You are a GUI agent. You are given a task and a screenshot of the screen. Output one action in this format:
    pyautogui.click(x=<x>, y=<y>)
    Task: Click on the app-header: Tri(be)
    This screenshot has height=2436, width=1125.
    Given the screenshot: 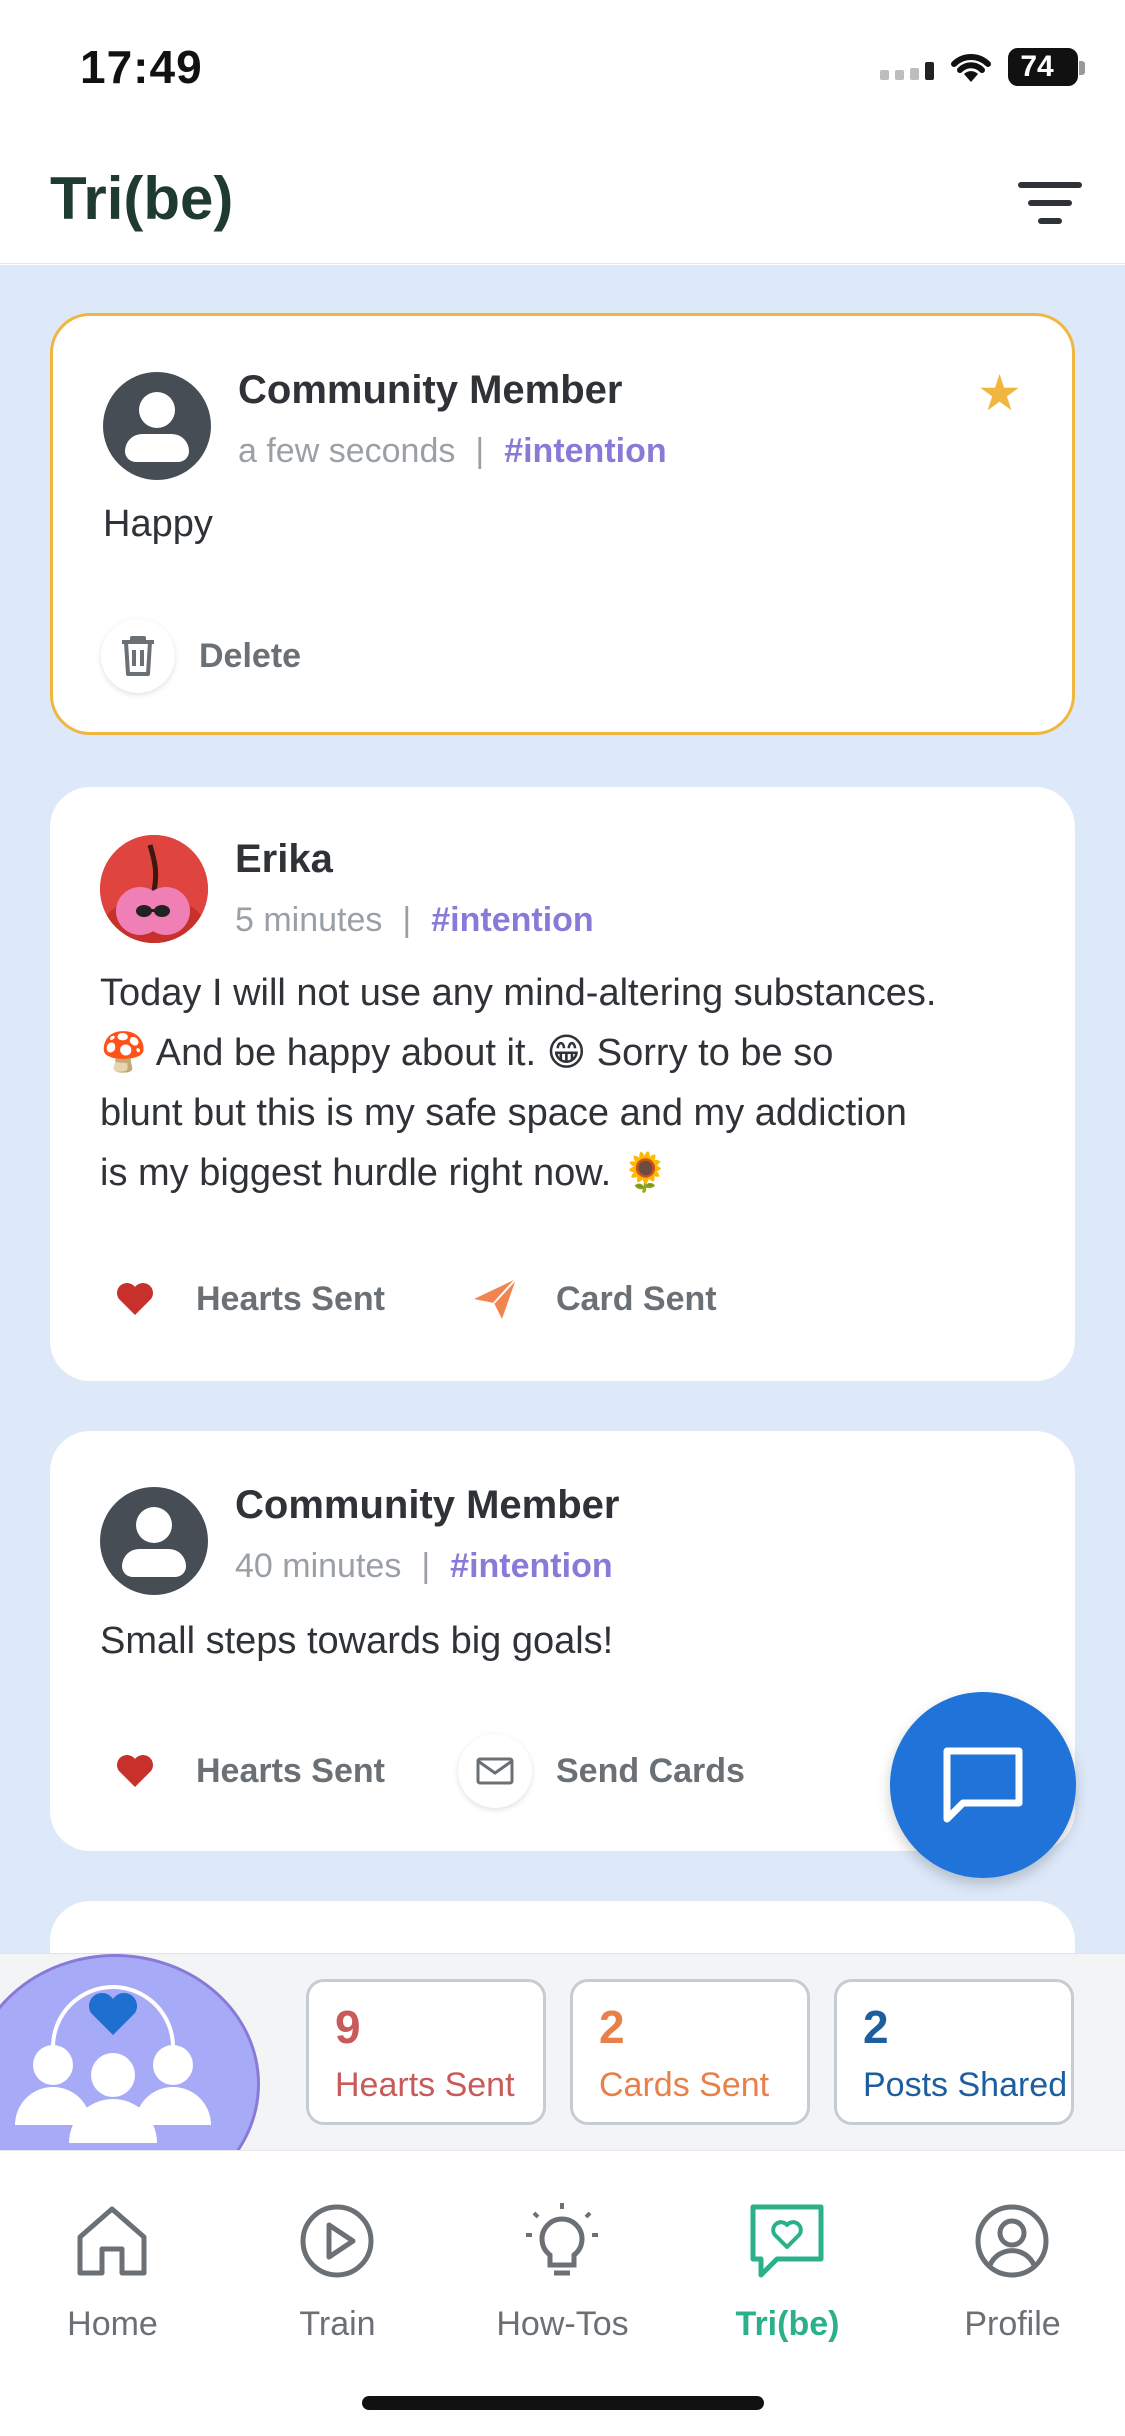 What is the action you would take?
    pyautogui.click(x=562, y=202)
    